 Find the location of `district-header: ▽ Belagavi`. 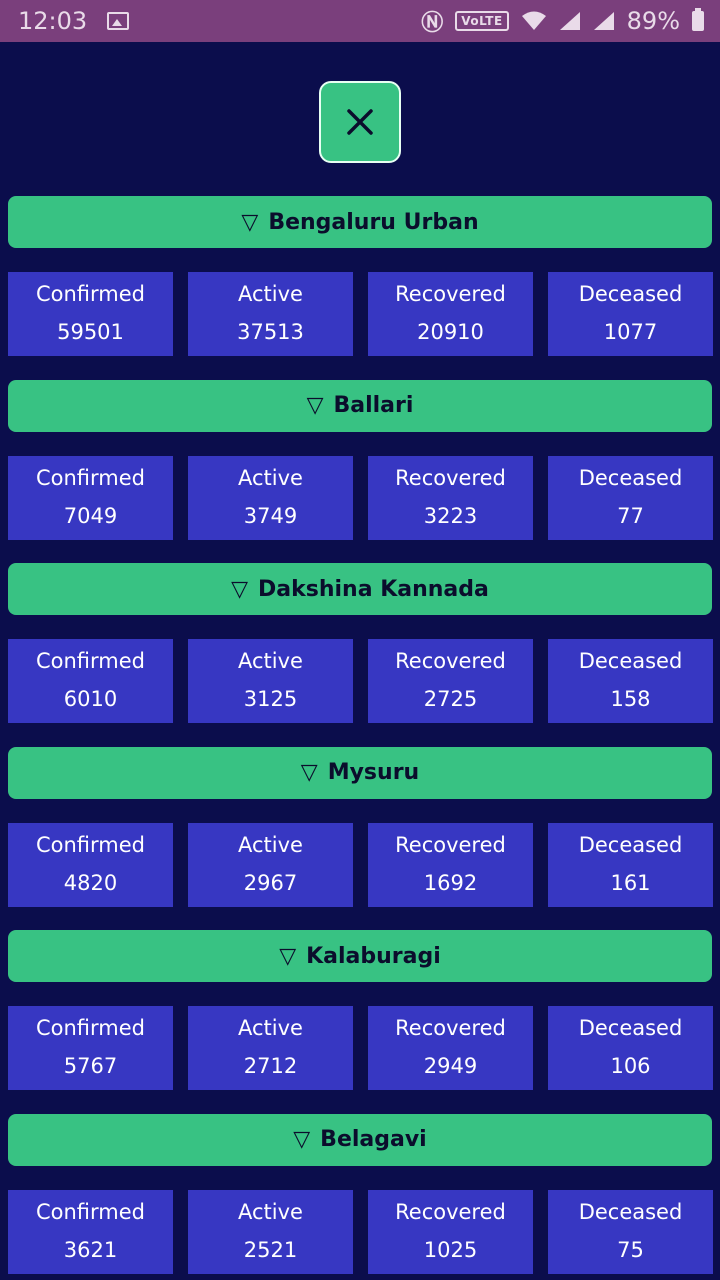

district-header: ▽ Belagavi is located at coordinates (360, 1139).